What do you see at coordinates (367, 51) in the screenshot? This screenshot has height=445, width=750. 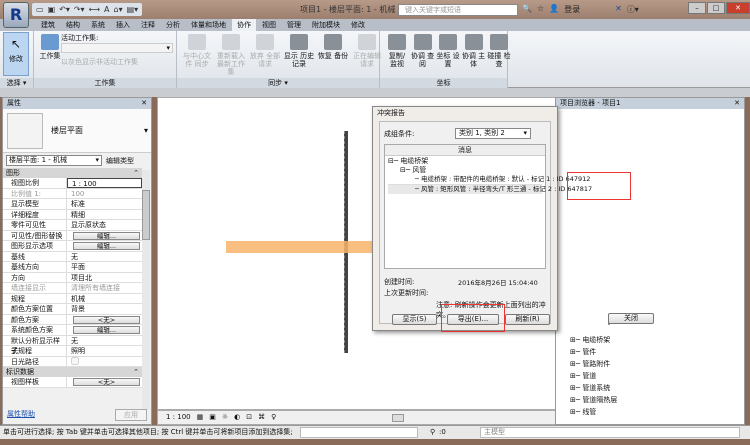 I see `sync-button-5: 正在编辑 请求` at bounding box center [367, 51].